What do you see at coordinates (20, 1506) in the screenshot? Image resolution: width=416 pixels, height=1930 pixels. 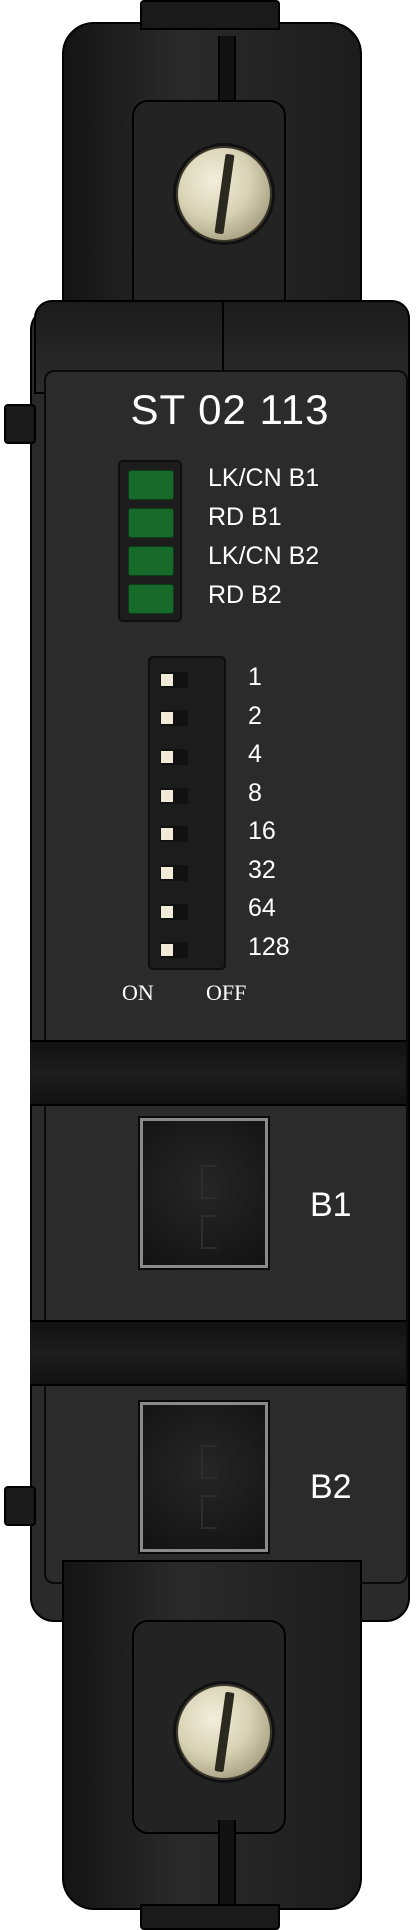 I see `lower-mount-pin` at bounding box center [20, 1506].